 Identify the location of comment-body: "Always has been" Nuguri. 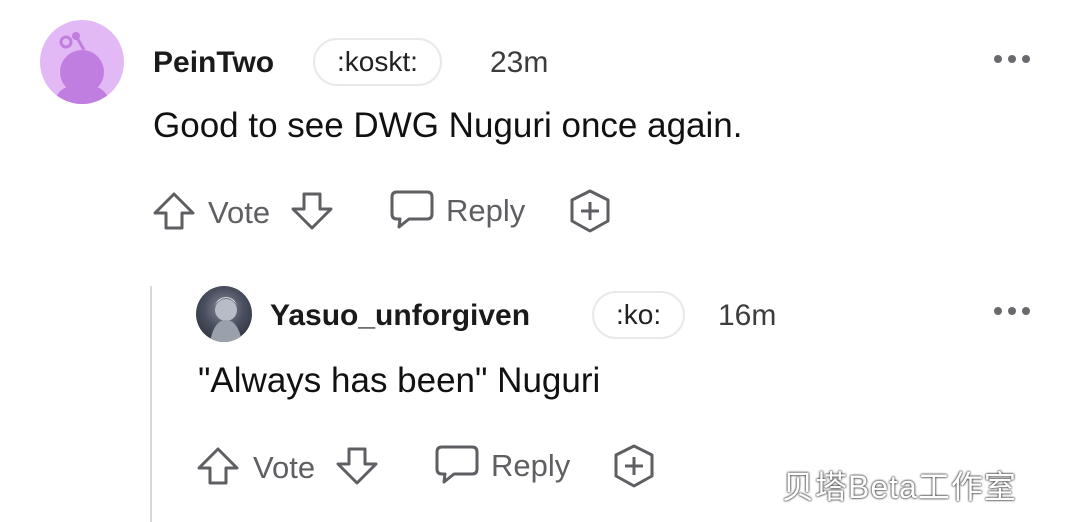
(399, 380).